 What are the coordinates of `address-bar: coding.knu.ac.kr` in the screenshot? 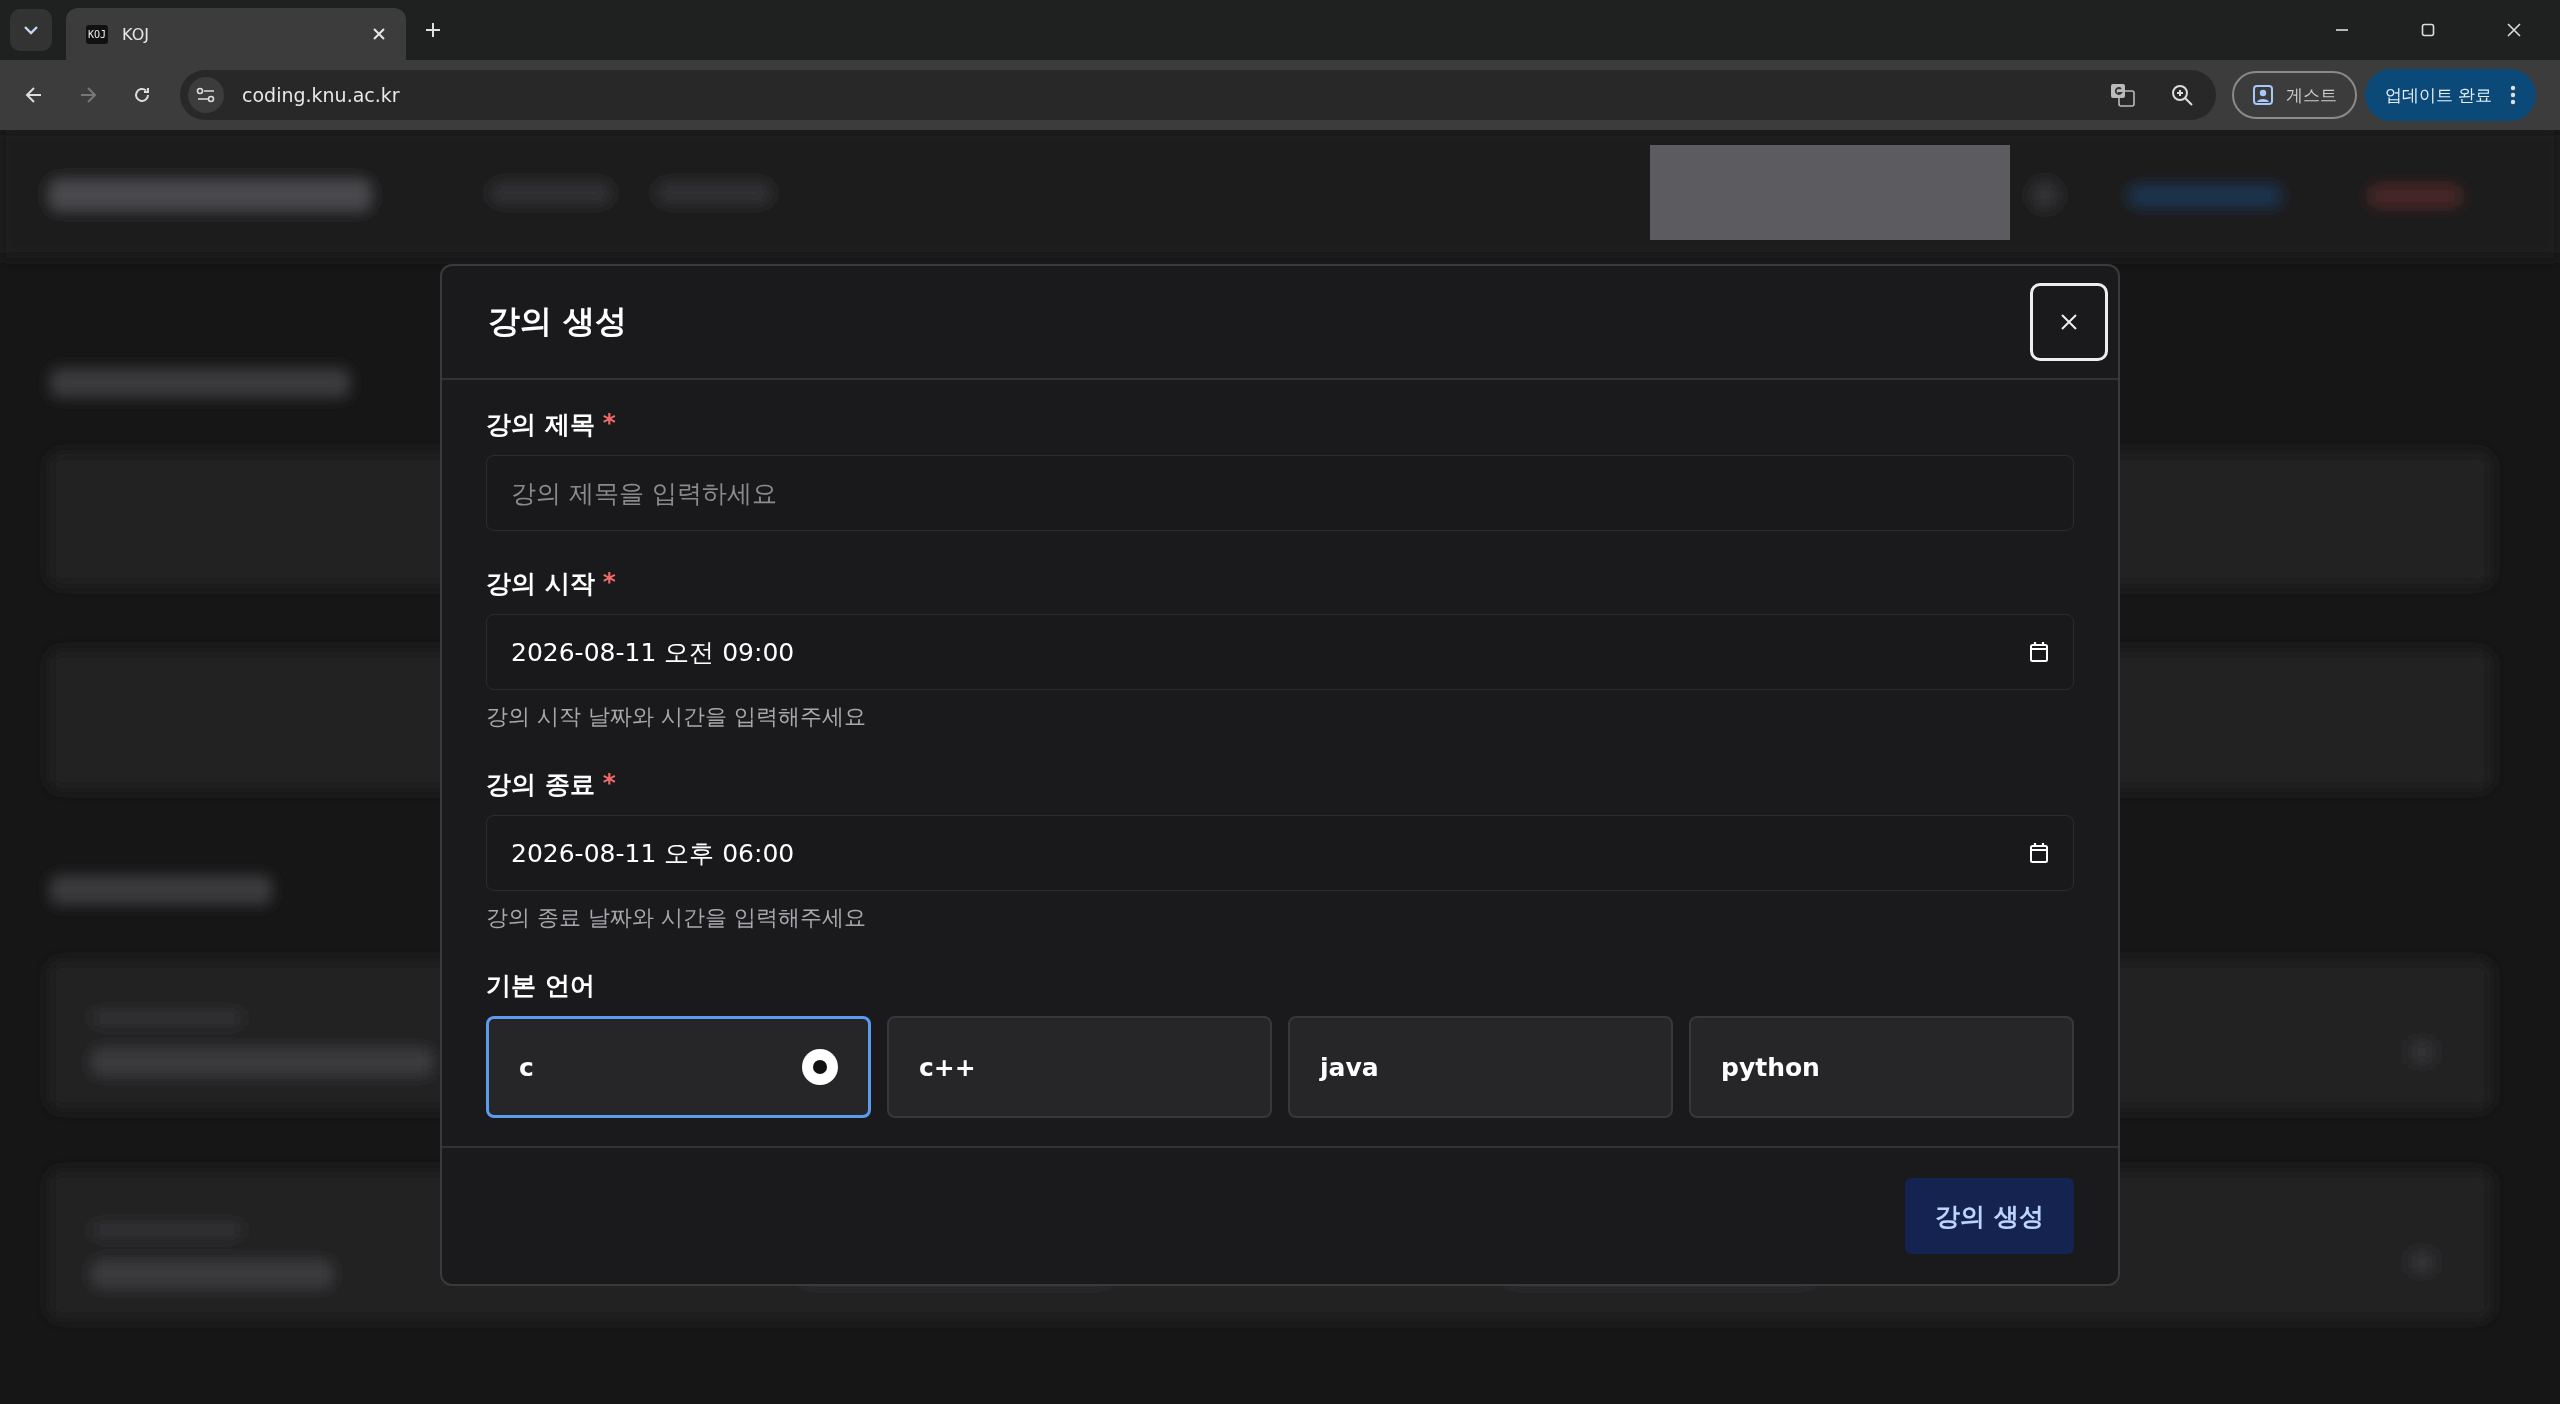 It's located at (1198, 95).